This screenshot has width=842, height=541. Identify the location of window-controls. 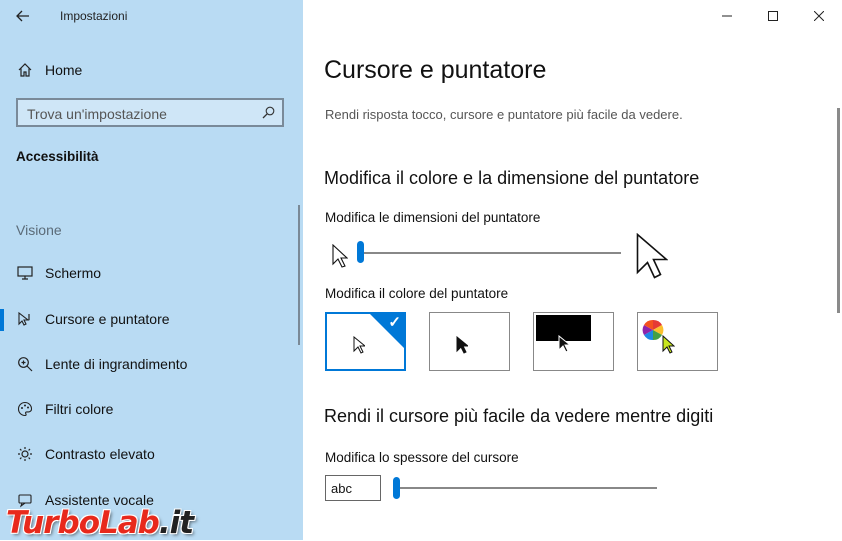
(773, 16).